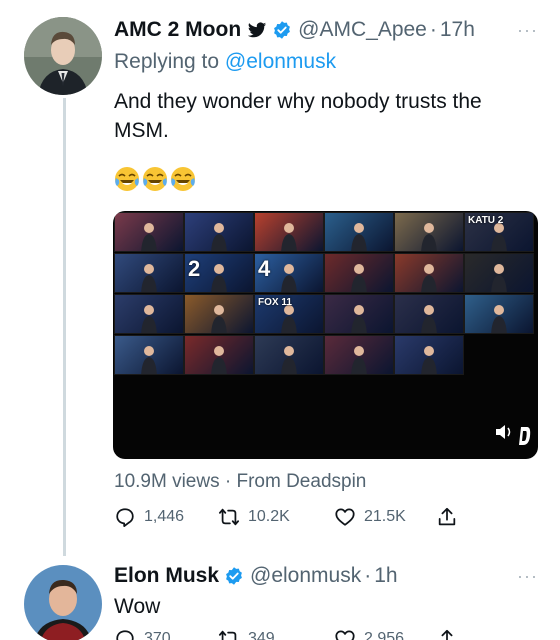  Describe the element at coordinates (486, 220) in the screenshot. I see `station-logo-text: KATU 2` at that location.